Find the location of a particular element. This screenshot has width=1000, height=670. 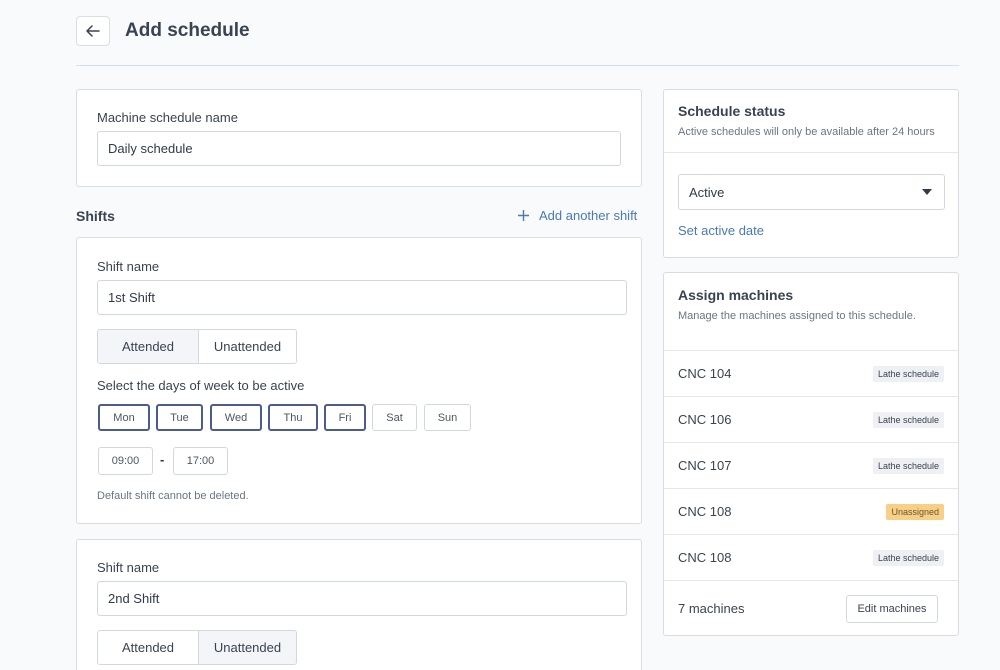

assign-title: Assign machines is located at coordinates (736, 295).